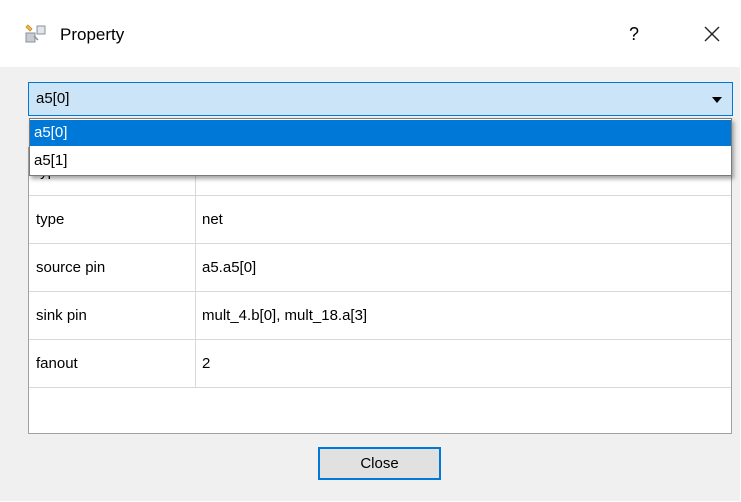 This screenshot has width=741, height=502. I want to click on table-row: source pin a5.a5[0], so click(380, 268).